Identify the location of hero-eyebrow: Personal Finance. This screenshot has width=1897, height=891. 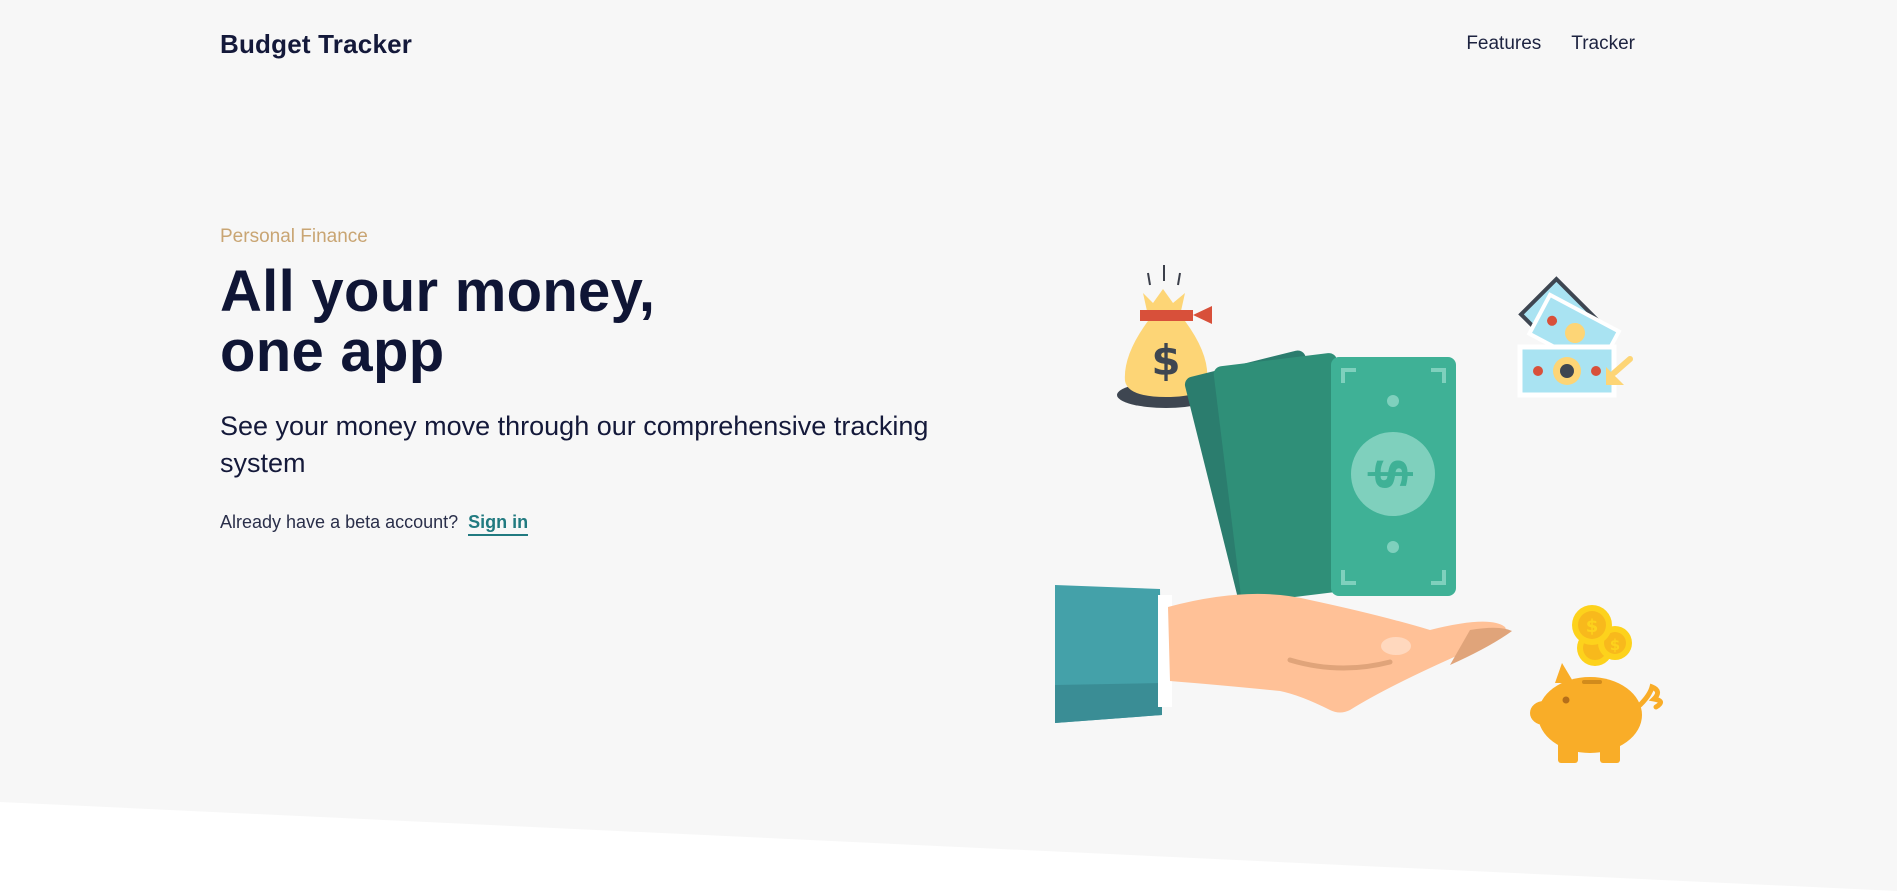
(294, 236).